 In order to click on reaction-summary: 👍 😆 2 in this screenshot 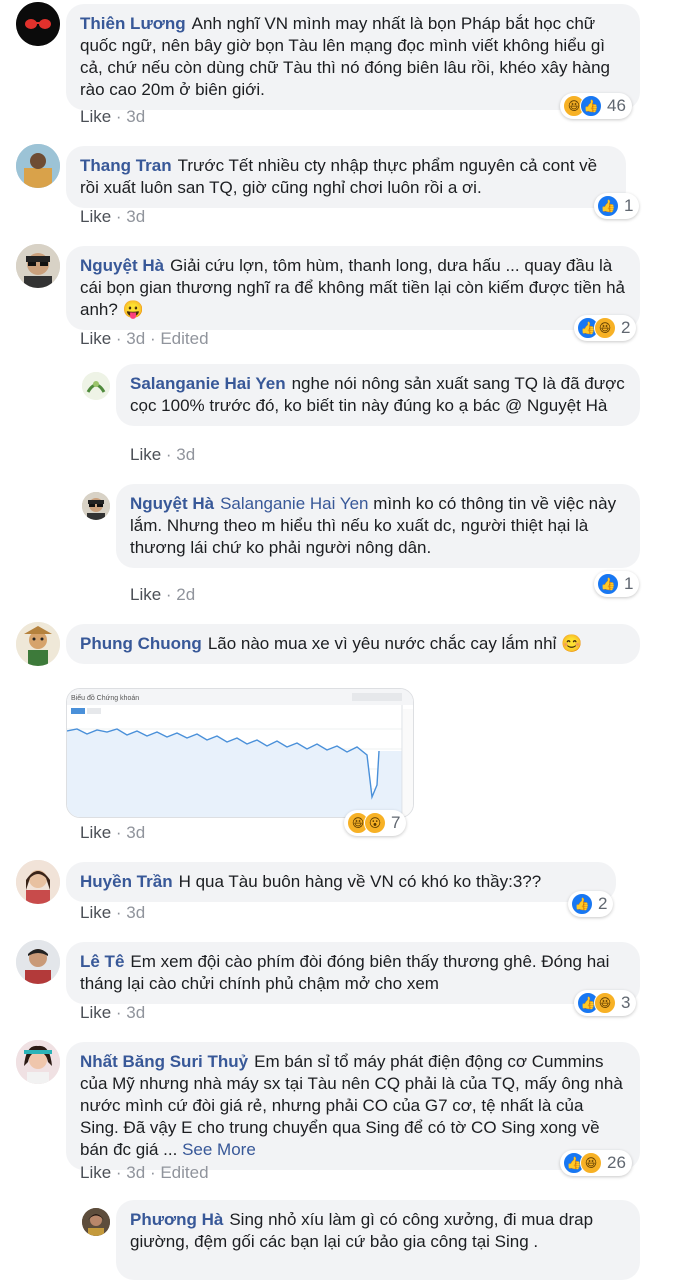, I will do `click(605, 328)`.